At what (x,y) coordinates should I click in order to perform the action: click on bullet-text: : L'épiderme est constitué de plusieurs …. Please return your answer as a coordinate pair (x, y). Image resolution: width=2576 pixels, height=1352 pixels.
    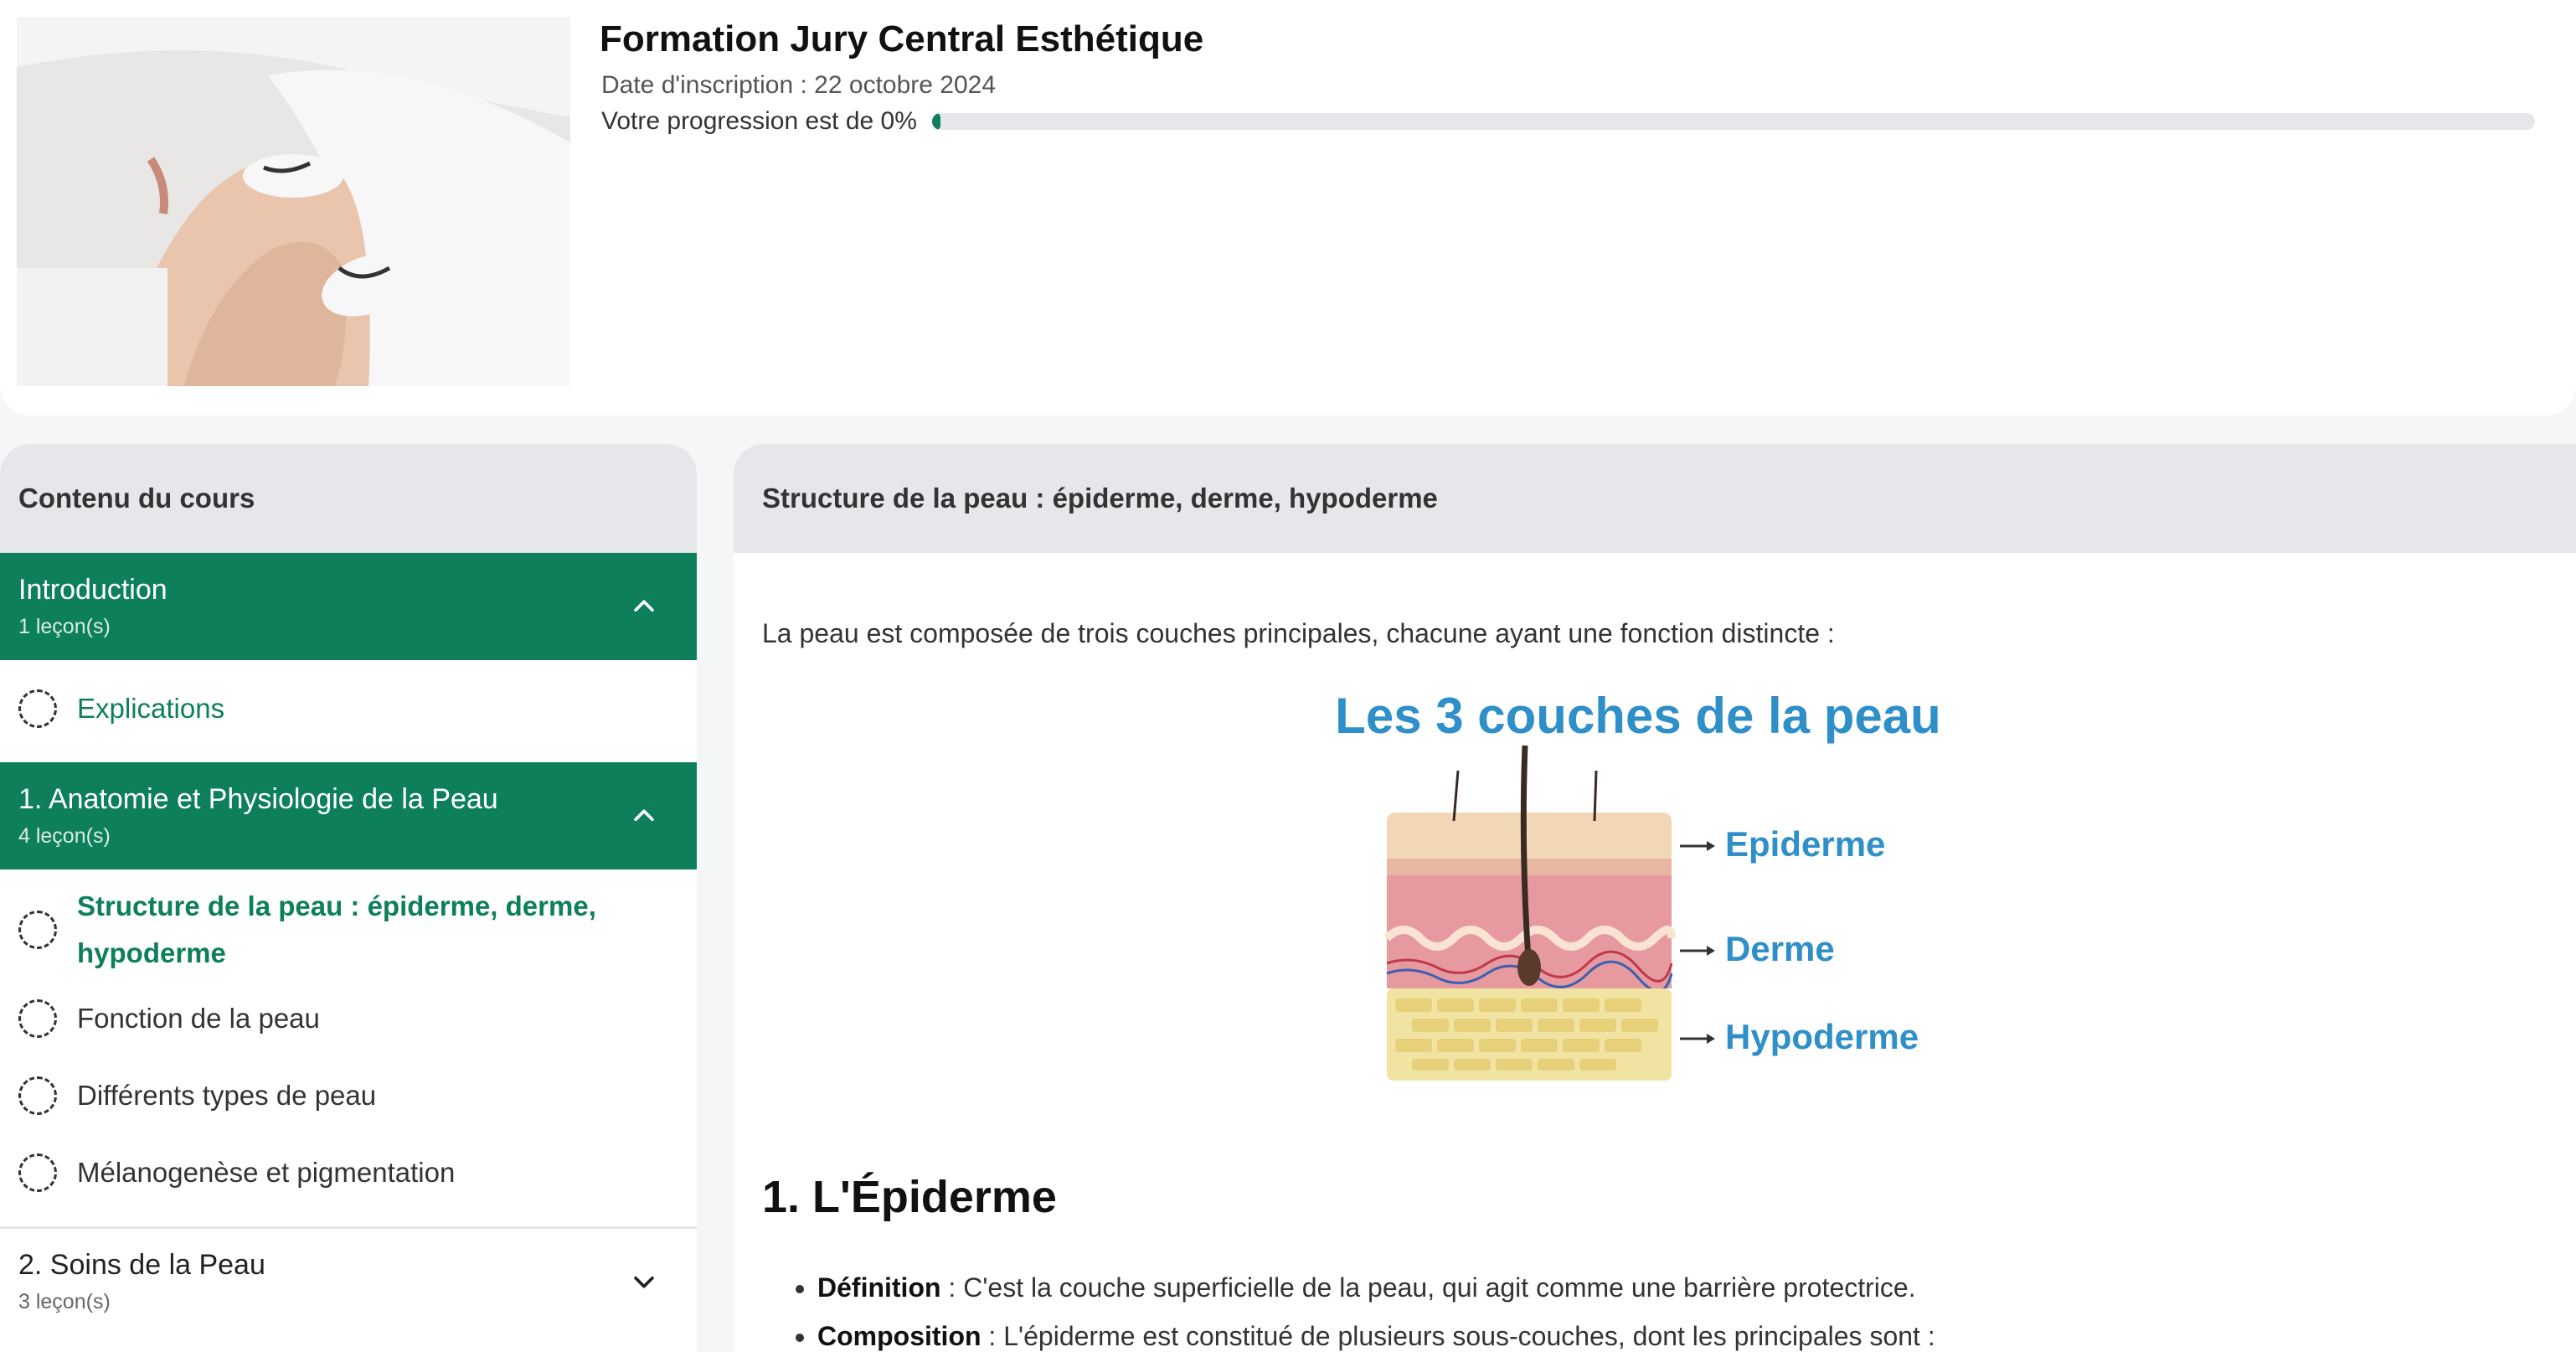
    Looking at the image, I should click on (1458, 1336).